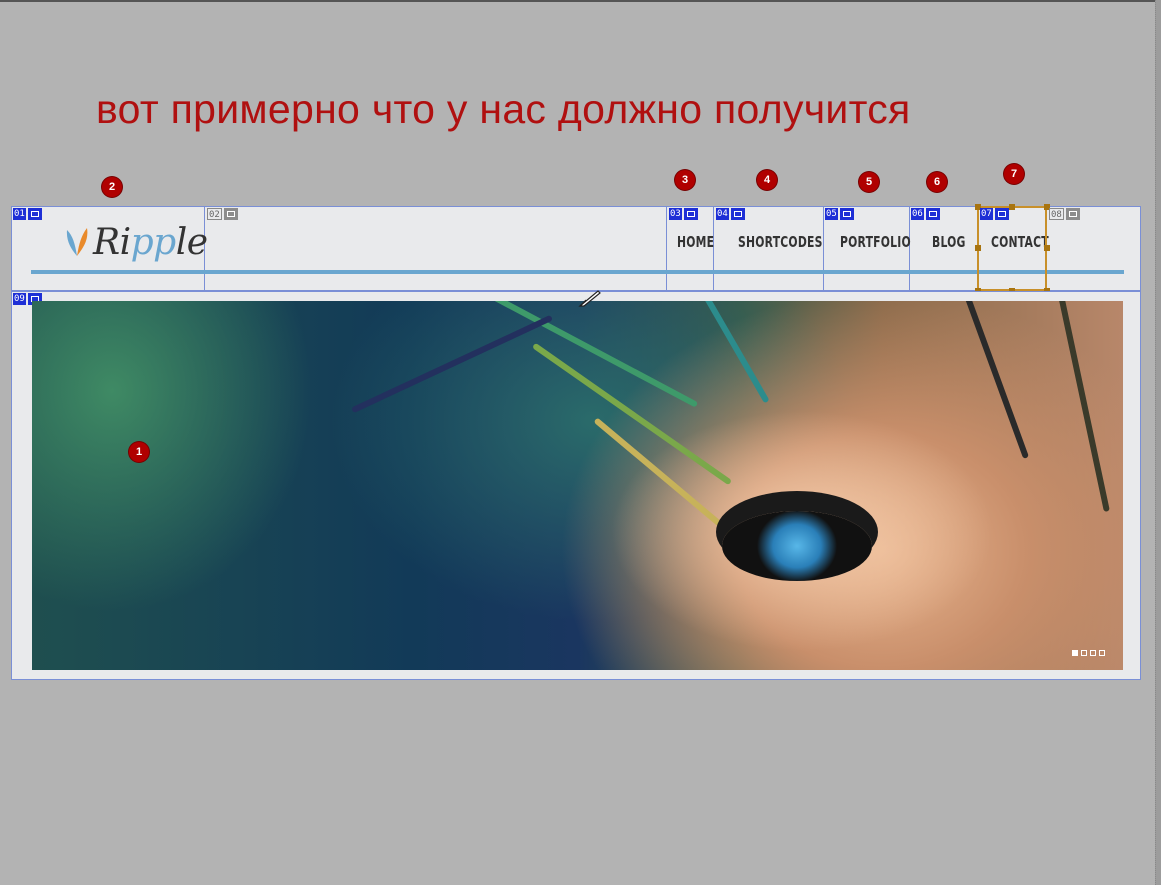 The image size is (1161, 885). What do you see at coordinates (695, 242) in the screenshot?
I see `nav-home: HOME` at bounding box center [695, 242].